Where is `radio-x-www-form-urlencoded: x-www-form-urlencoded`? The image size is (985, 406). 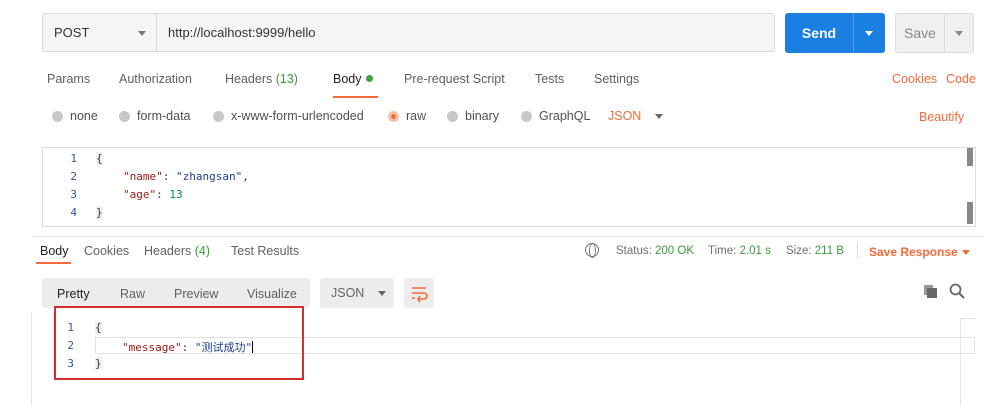
radio-x-www-form-urlencoded: x-www-form-urlencoded is located at coordinates (288, 116).